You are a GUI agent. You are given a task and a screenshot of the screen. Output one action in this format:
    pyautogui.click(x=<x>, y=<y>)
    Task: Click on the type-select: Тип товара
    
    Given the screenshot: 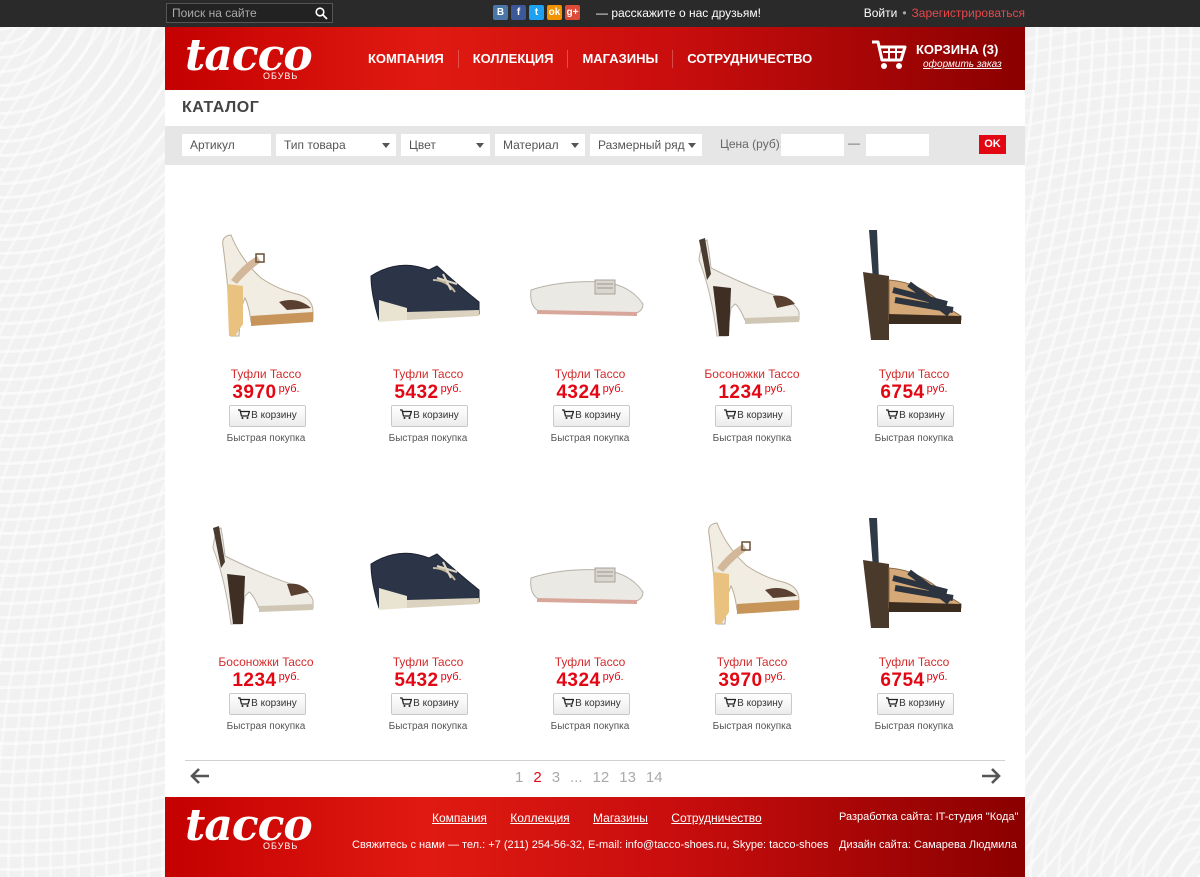 What is the action you would take?
    pyautogui.click(x=336, y=145)
    